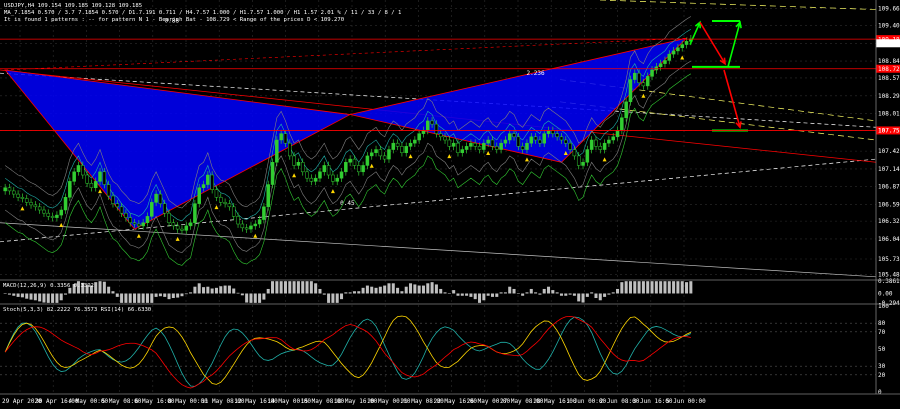 The width and height of the screenshot is (900, 409). I want to click on price-tick-label: 106.590, so click(889, 204).